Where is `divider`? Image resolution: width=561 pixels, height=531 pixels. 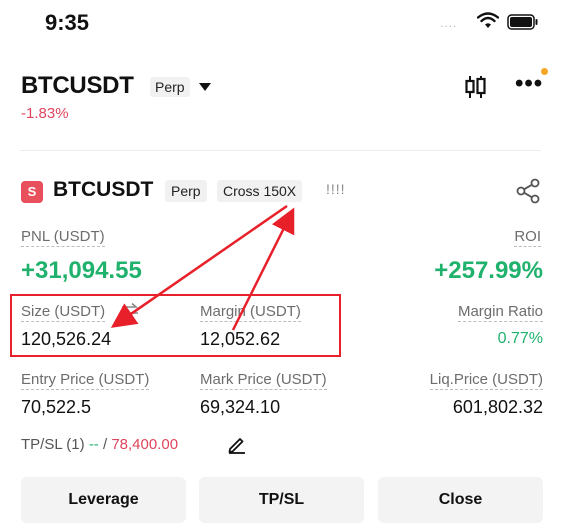 divider is located at coordinates (280, 150).